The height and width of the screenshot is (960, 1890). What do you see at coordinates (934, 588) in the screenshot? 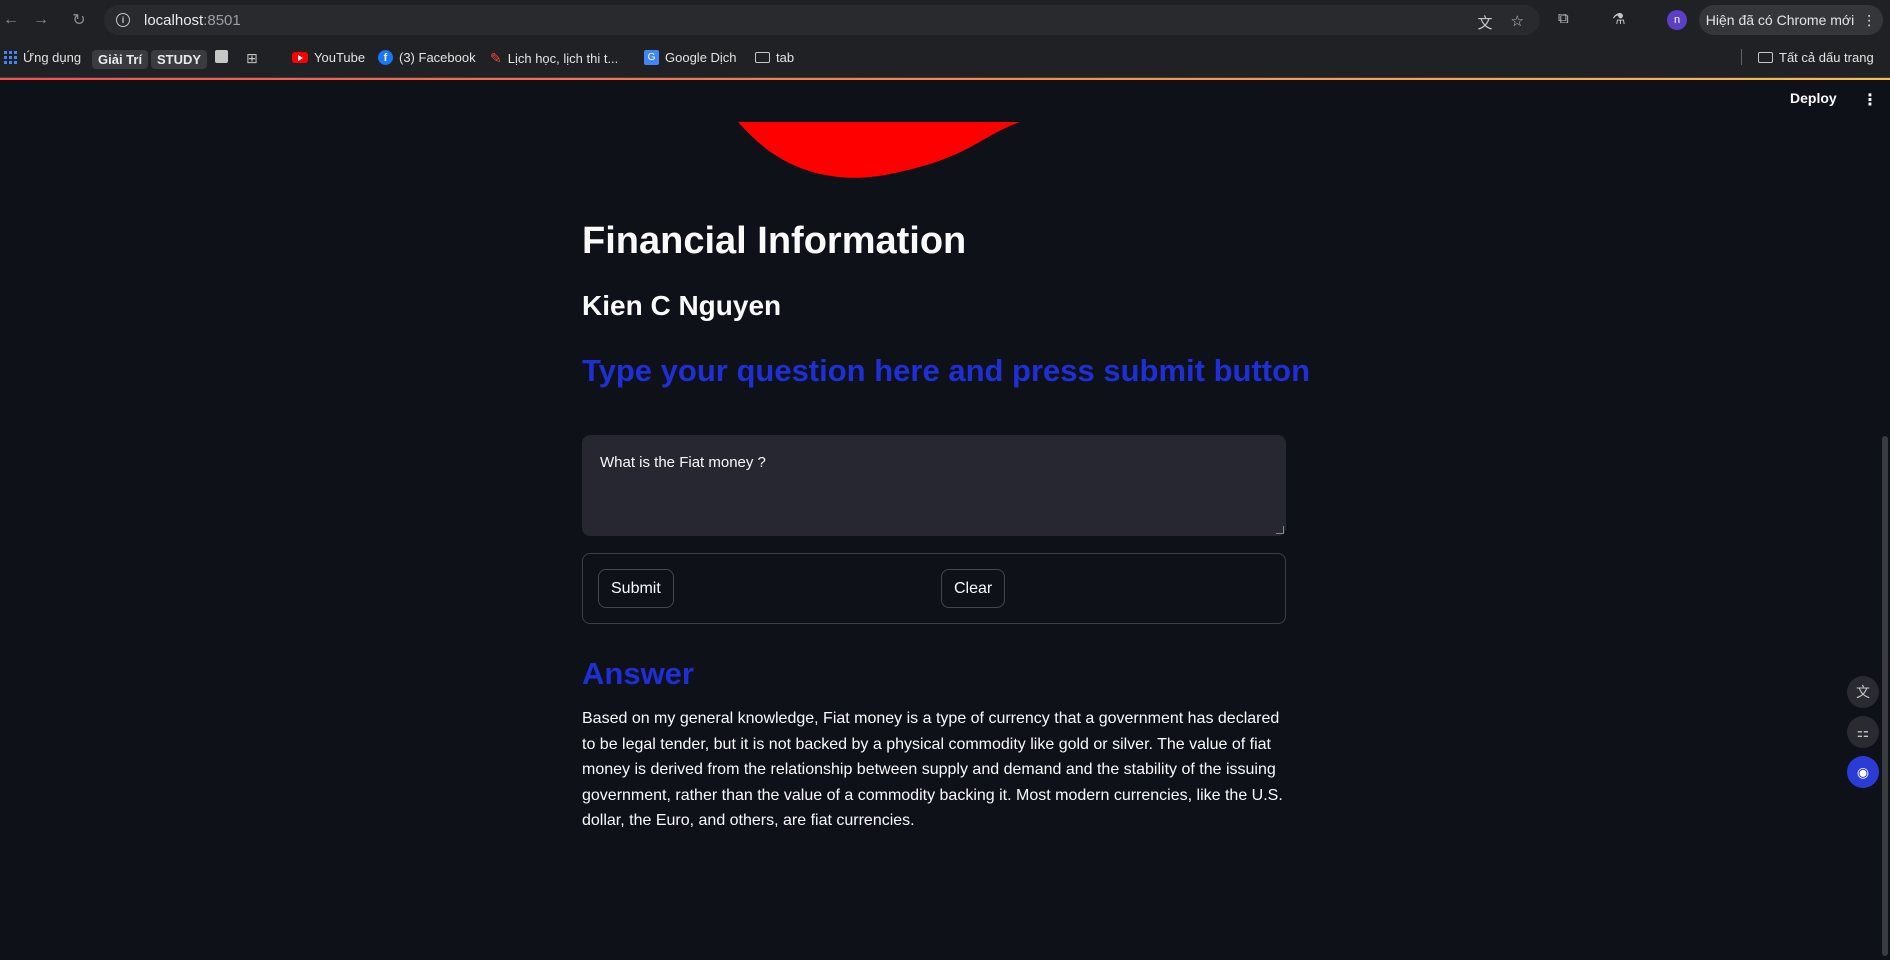
I see `button-form: Submit Clear` at bounding box center [934, 588].